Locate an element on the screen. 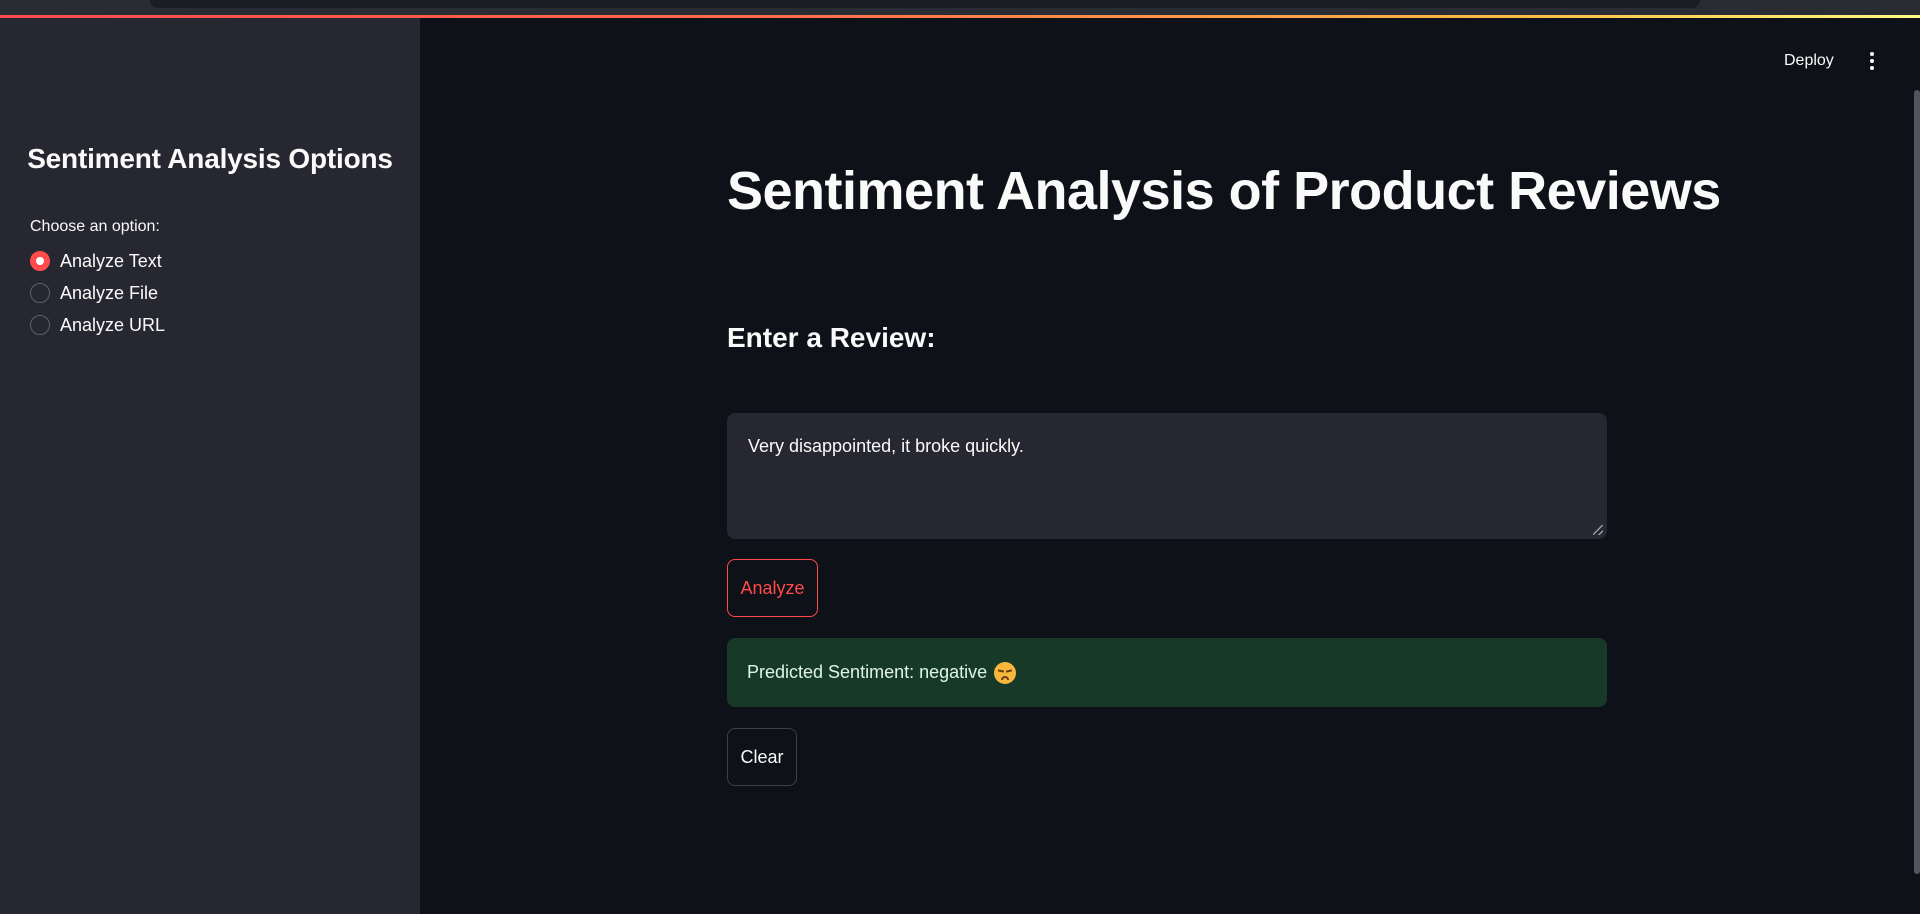 This screenshot has width=1920, height=914. main-scrollbar is located at coordinates (1917, 482).